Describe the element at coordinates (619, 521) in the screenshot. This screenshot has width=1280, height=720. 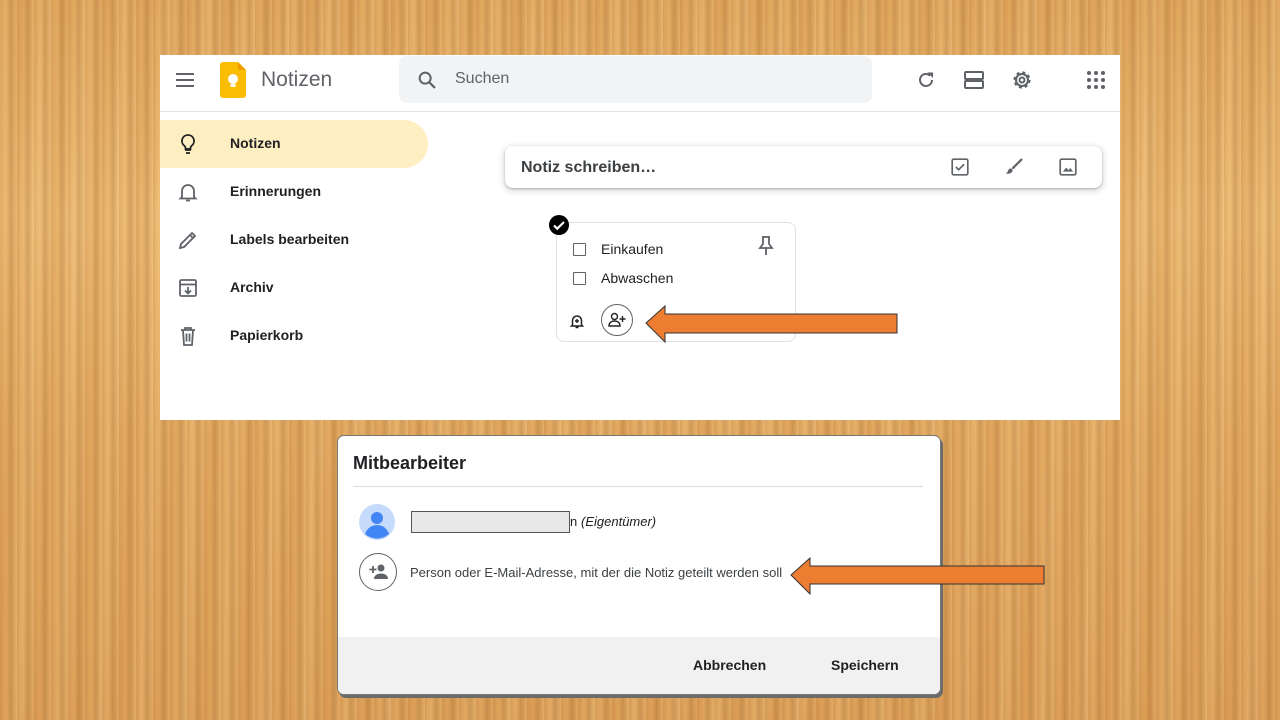
I see `owner-role: (Eigentümer)` at that location.